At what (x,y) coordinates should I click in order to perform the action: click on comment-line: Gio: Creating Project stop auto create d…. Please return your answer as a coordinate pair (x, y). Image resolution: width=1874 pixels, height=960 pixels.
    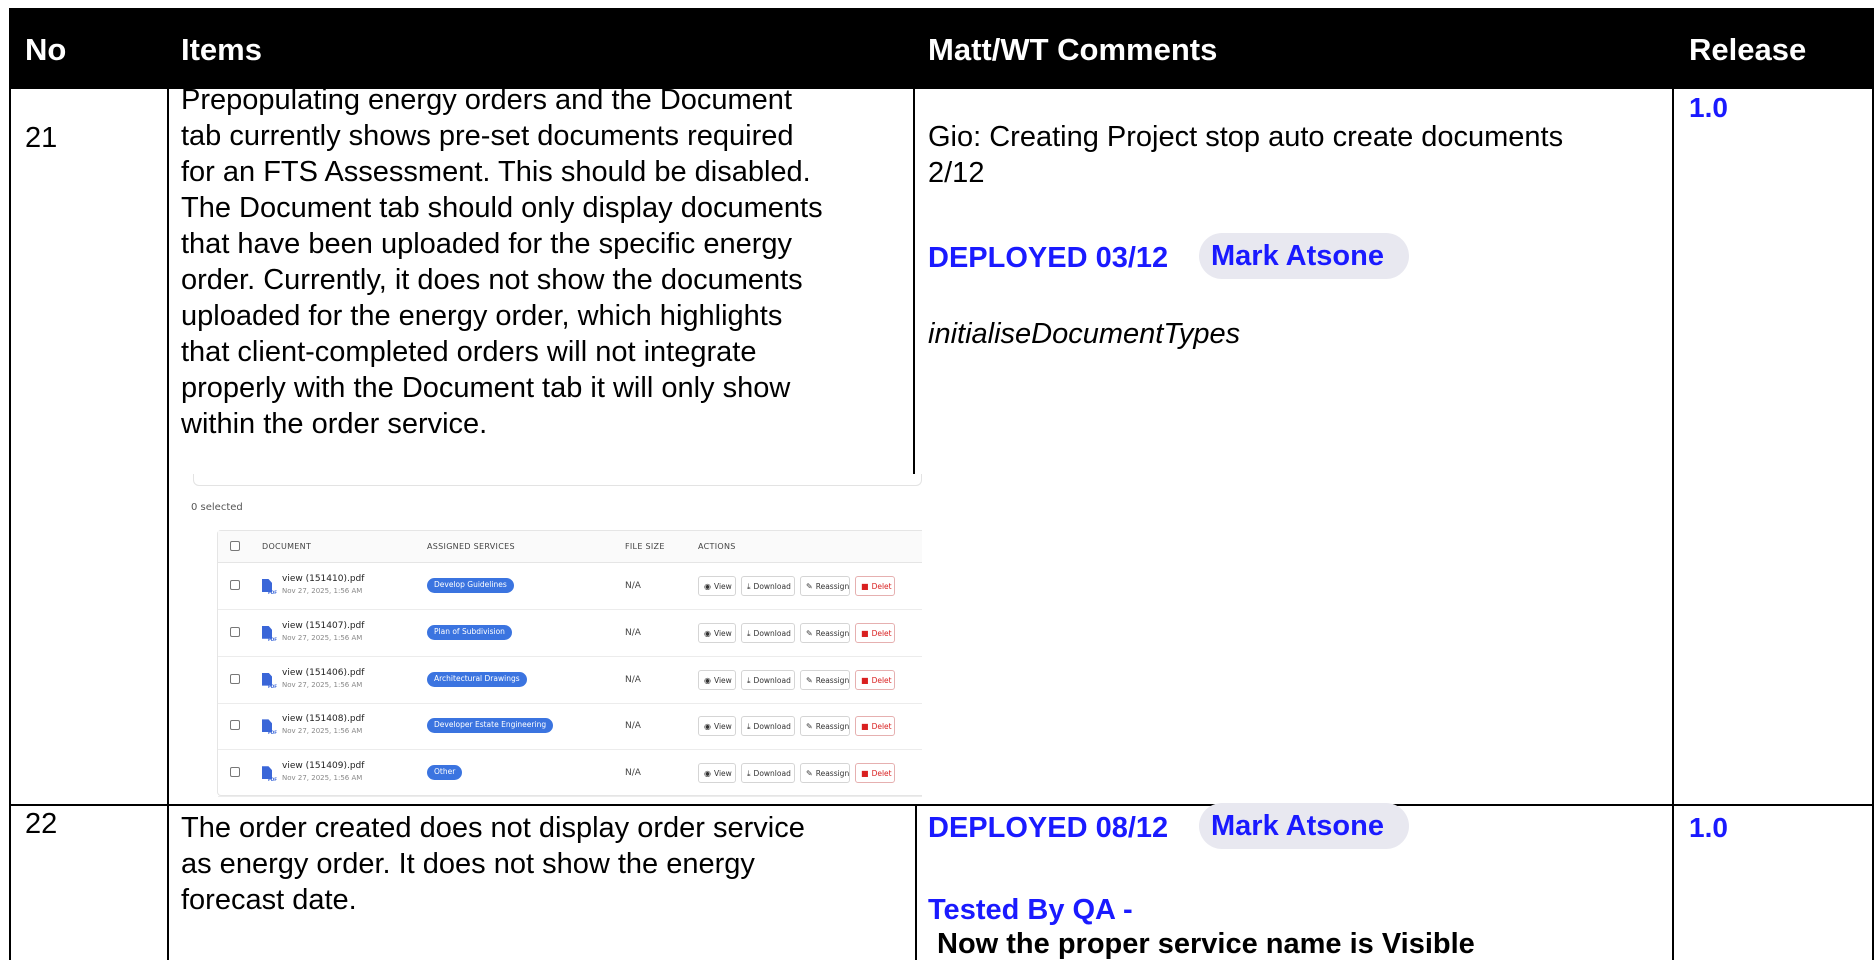
    Looking at the image, I should click on (1246, 137).